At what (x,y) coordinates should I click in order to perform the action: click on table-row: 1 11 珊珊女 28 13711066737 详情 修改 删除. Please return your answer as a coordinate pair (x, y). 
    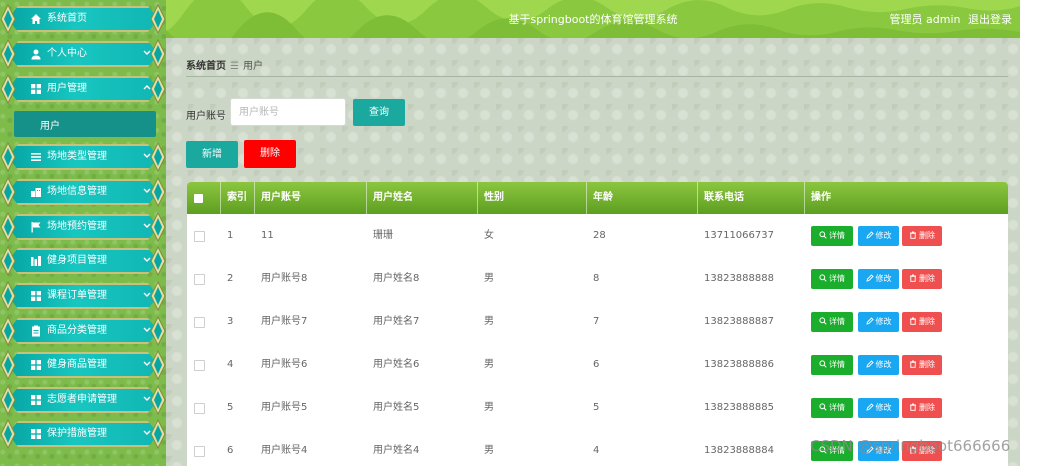
    Looking at the image, I should click on (597, 236).